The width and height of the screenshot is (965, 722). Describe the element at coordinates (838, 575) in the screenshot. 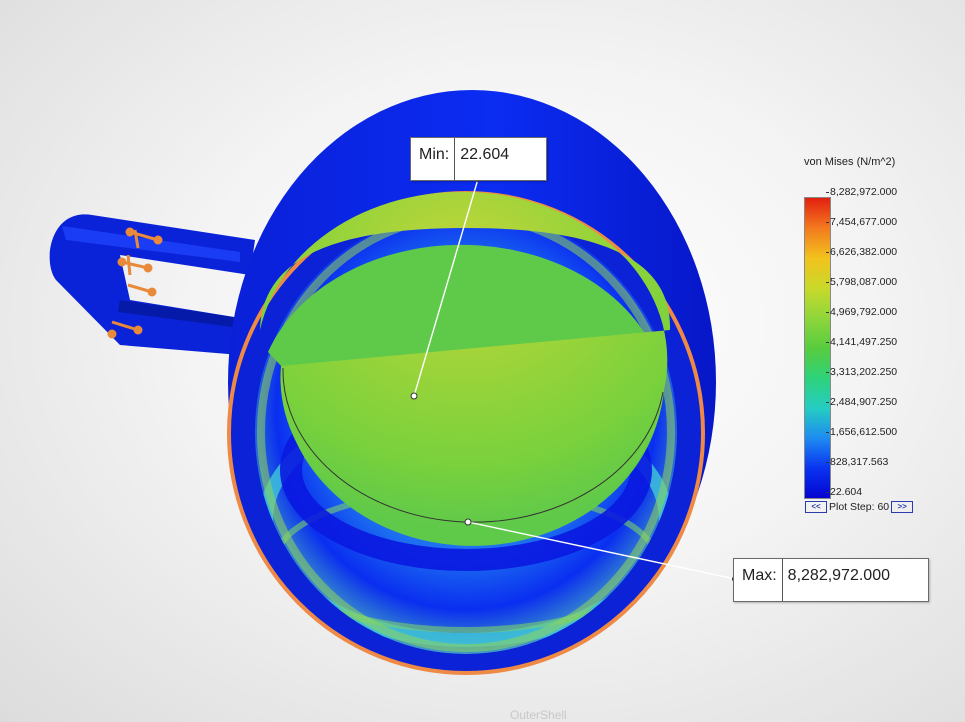

I see `max-value: 8,282,972.000` at that location.